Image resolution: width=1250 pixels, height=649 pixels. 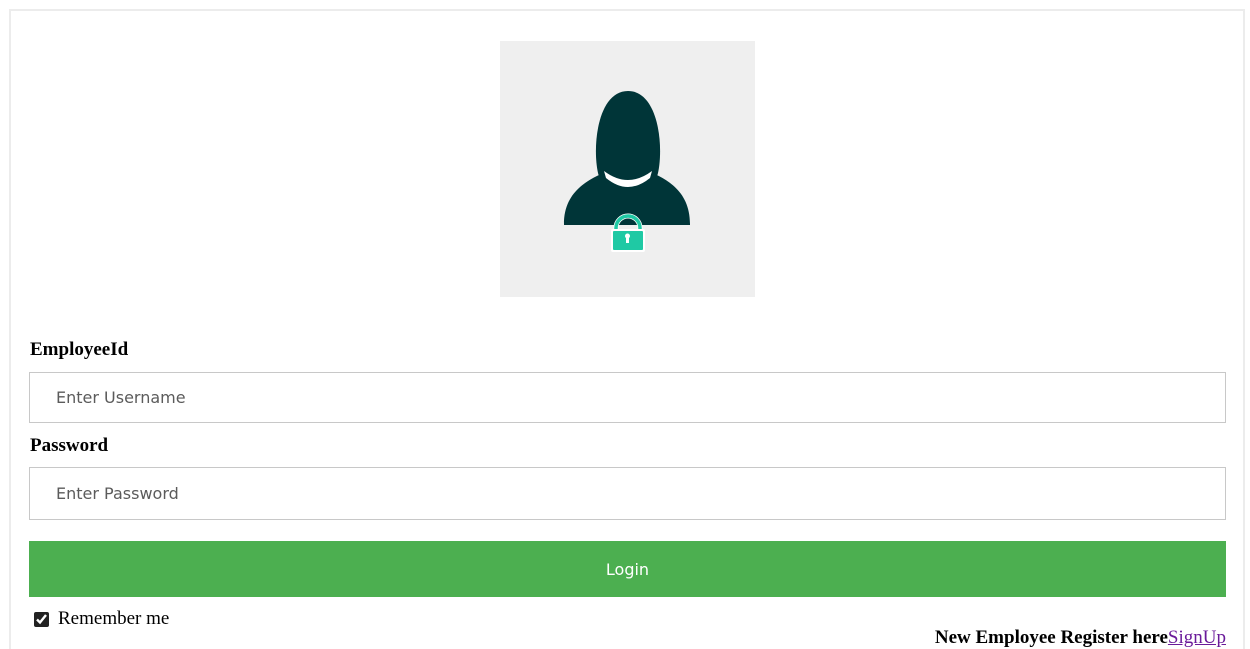 I want to click on signup-link: SignUp, so click(x=1197, y=637).